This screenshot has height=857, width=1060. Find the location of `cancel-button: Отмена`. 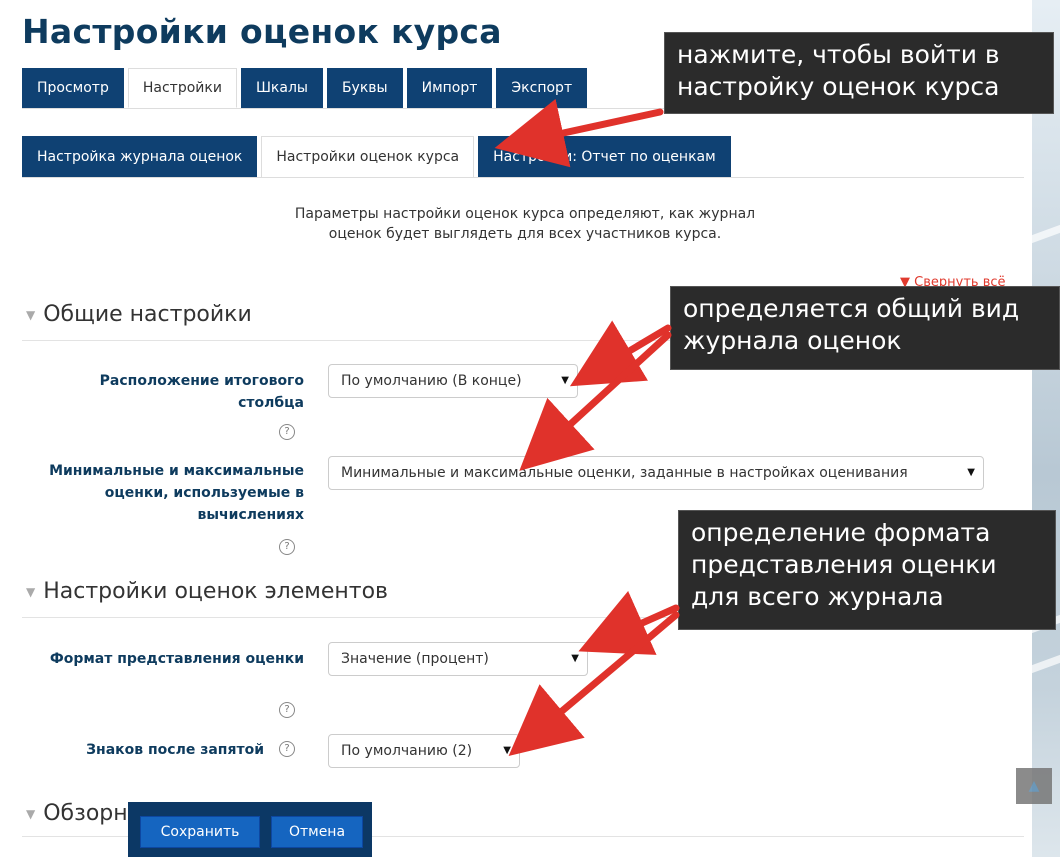

cancel-button: Отмена is located at coordinates (317, 832).